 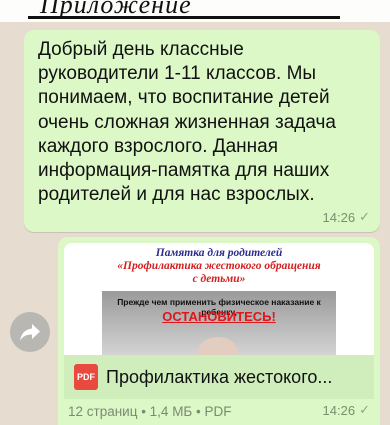 What do you see at coordinates (218, 346) in the screenshot?
I see `preview-photo-figure` at bounding box center [218, 346].